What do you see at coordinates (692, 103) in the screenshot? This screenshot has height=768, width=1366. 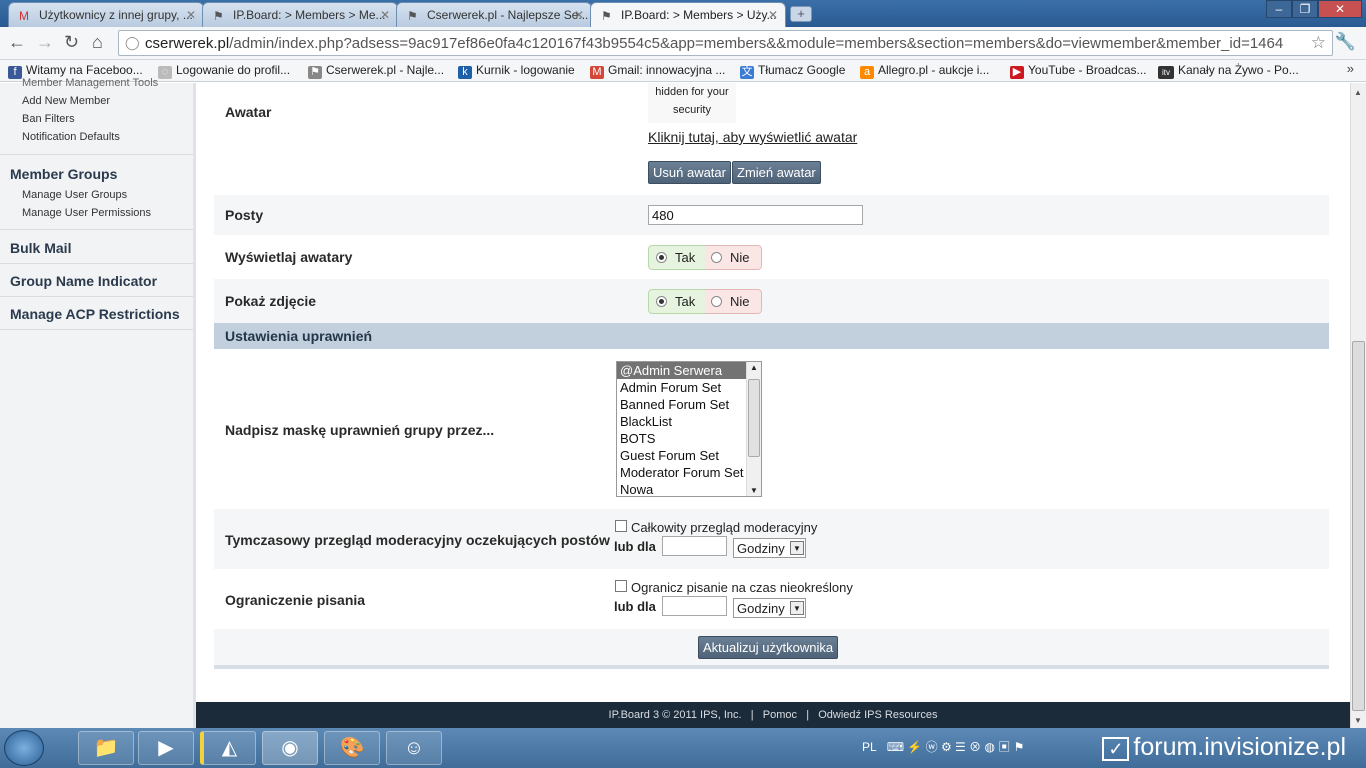 I see `avatar-placeholder: hidden for your security` at bounding box center [692, 103].